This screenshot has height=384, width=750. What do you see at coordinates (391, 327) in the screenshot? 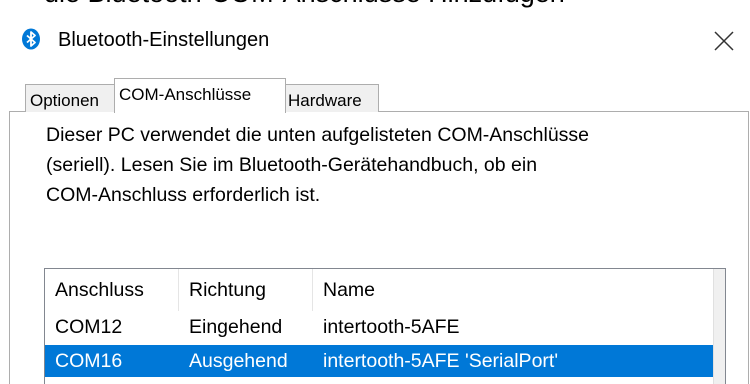
I see `cell-name: intertooth-5AFE` at bounding box center [391, 327].